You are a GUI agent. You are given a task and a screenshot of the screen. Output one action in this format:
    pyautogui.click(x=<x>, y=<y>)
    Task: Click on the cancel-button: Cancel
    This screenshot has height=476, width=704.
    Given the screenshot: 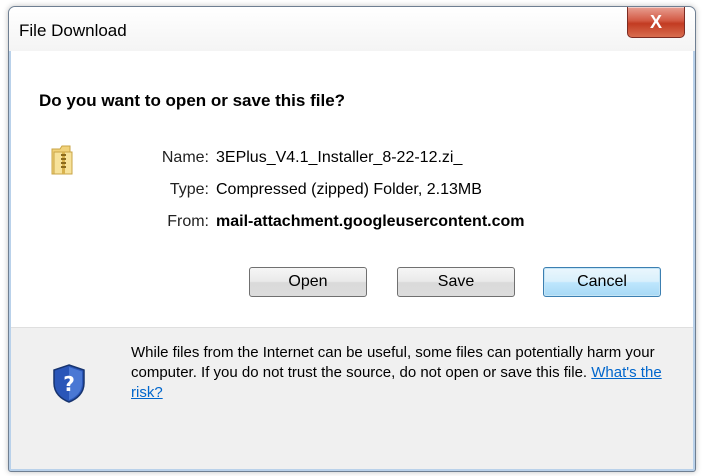 What is the action you would take?
    pyautogui.click(x=602, y=282)
    